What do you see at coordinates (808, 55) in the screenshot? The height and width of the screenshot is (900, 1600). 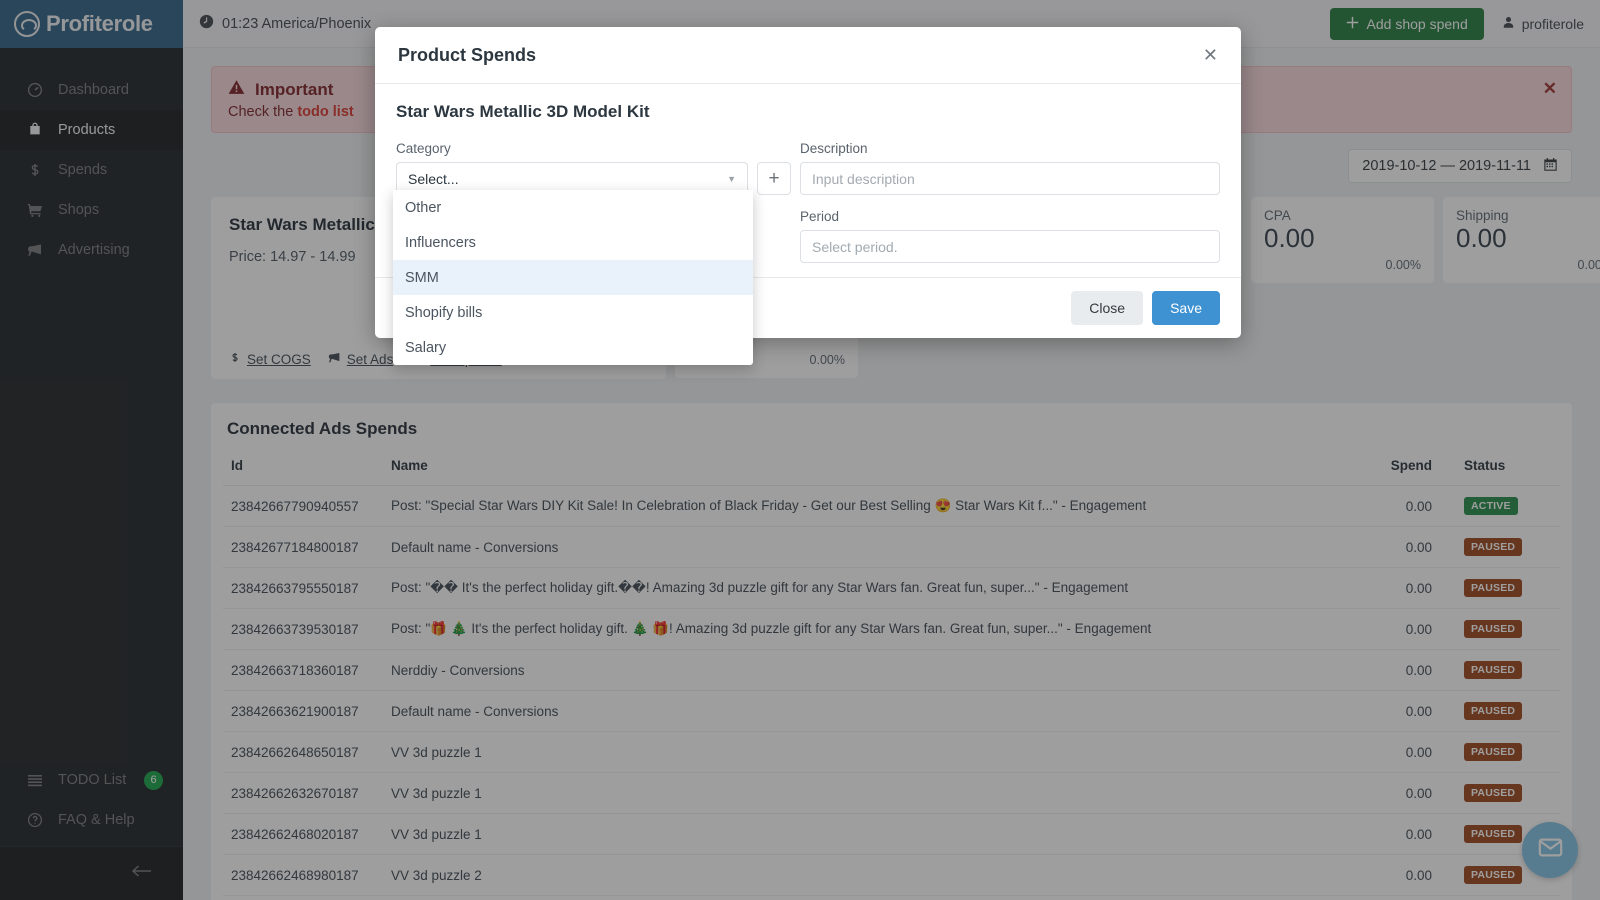 I see `modal-header: Product Spends ✕` at bounding box center [808, 55].